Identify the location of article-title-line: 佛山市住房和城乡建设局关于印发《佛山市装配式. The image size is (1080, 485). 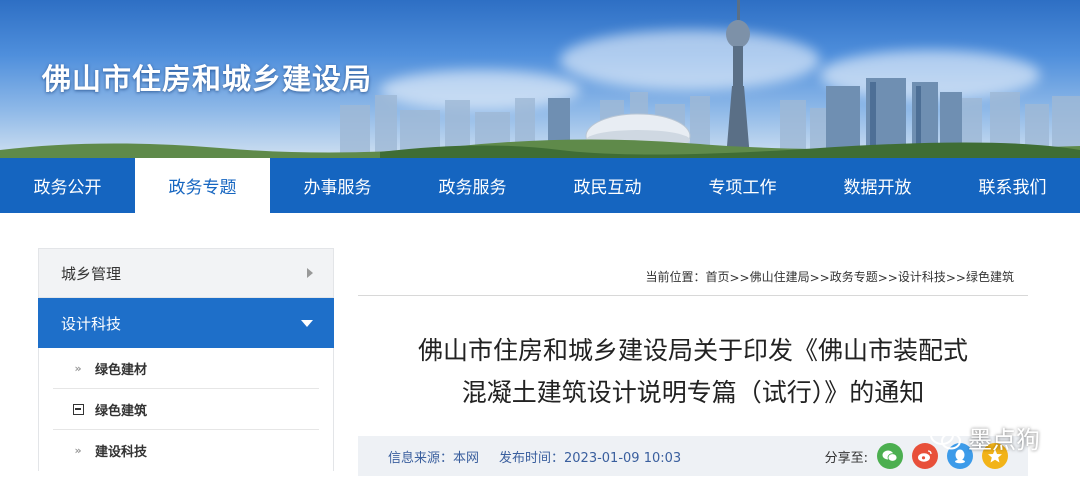
(692, 350).